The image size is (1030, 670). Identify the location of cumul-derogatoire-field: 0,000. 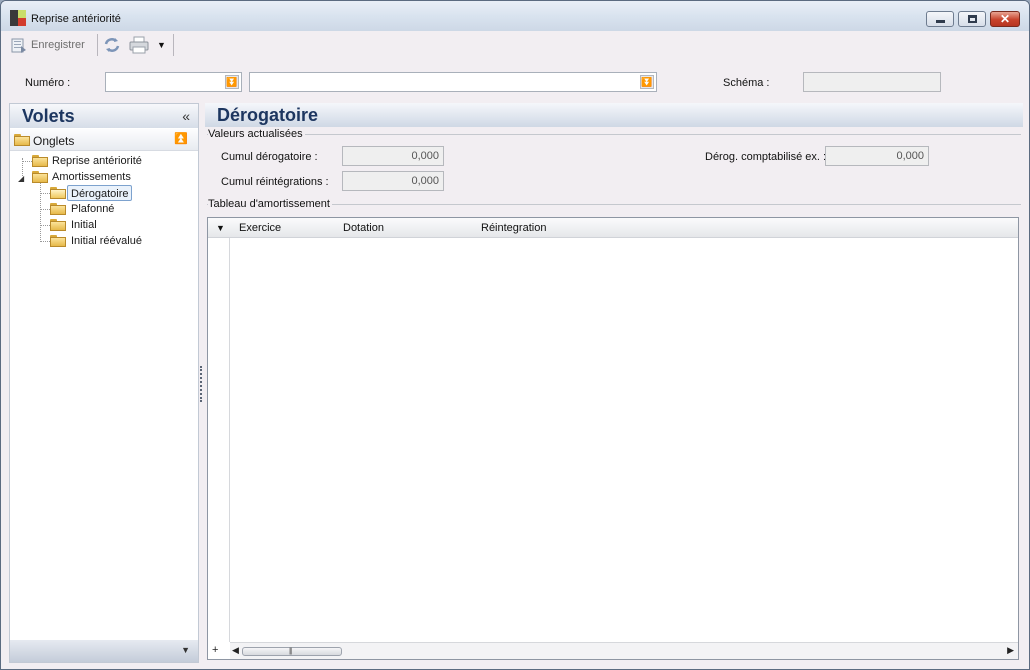
(393, 156).